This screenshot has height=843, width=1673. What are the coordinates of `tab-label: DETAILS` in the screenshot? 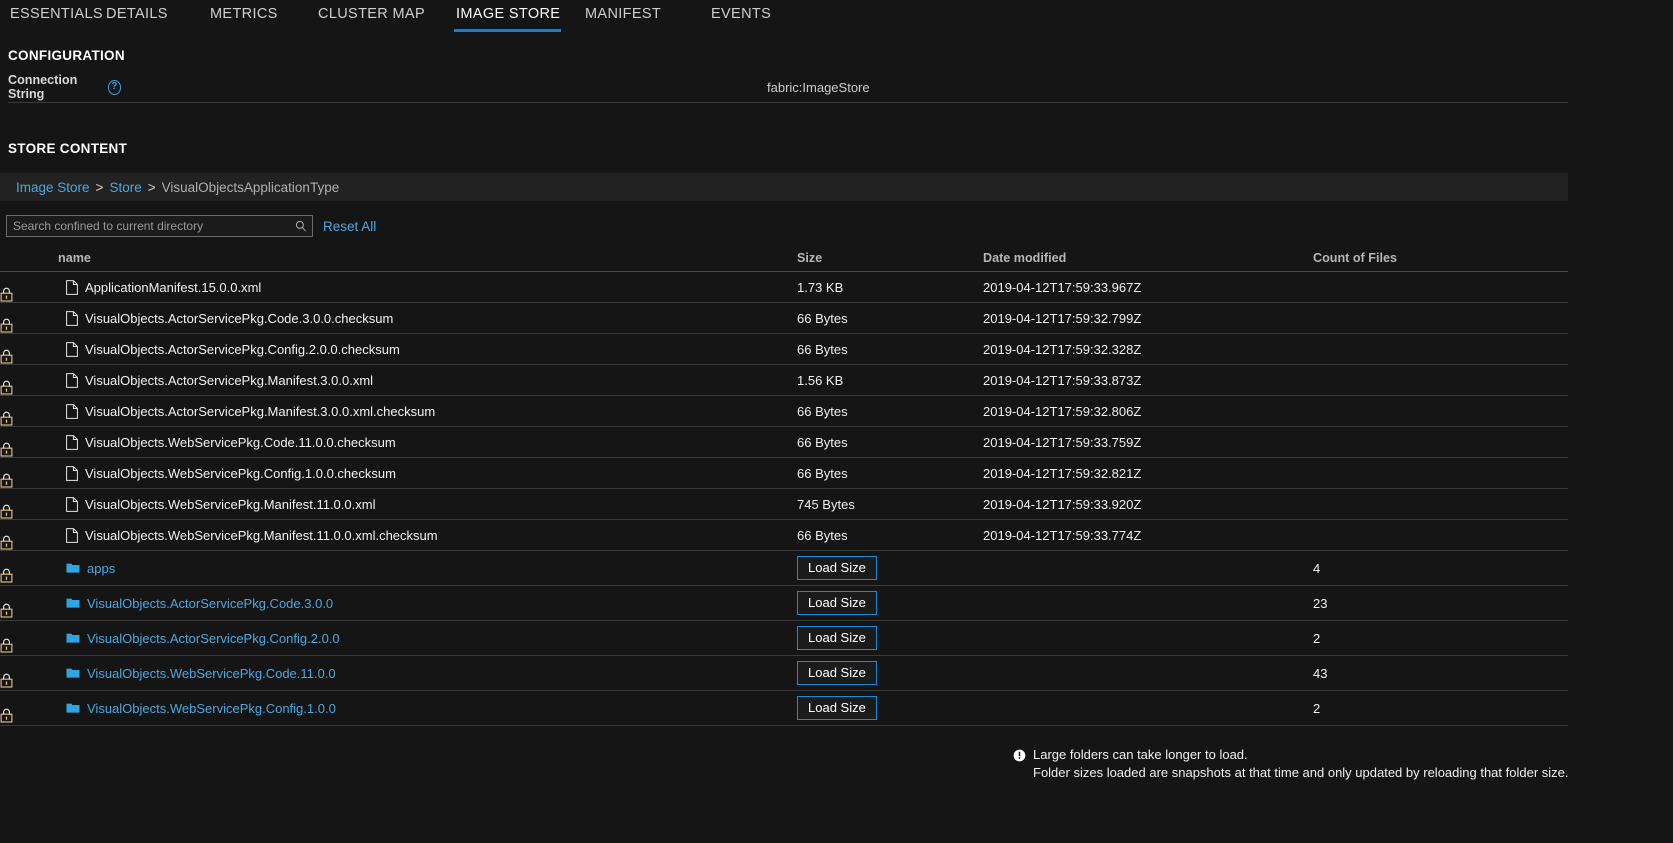 It's located at (137, 14).